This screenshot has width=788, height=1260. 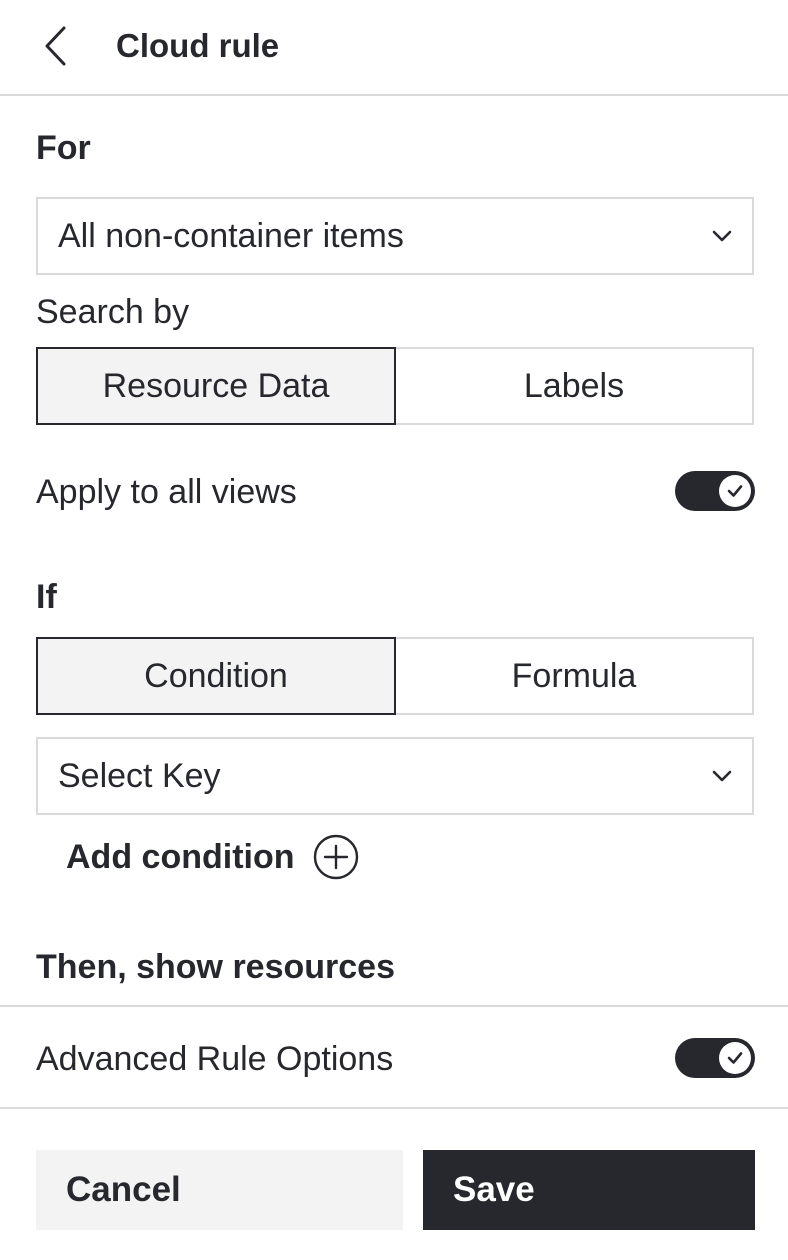 I want to click on page-title: Cloud rule, so click(x=198, y=45).